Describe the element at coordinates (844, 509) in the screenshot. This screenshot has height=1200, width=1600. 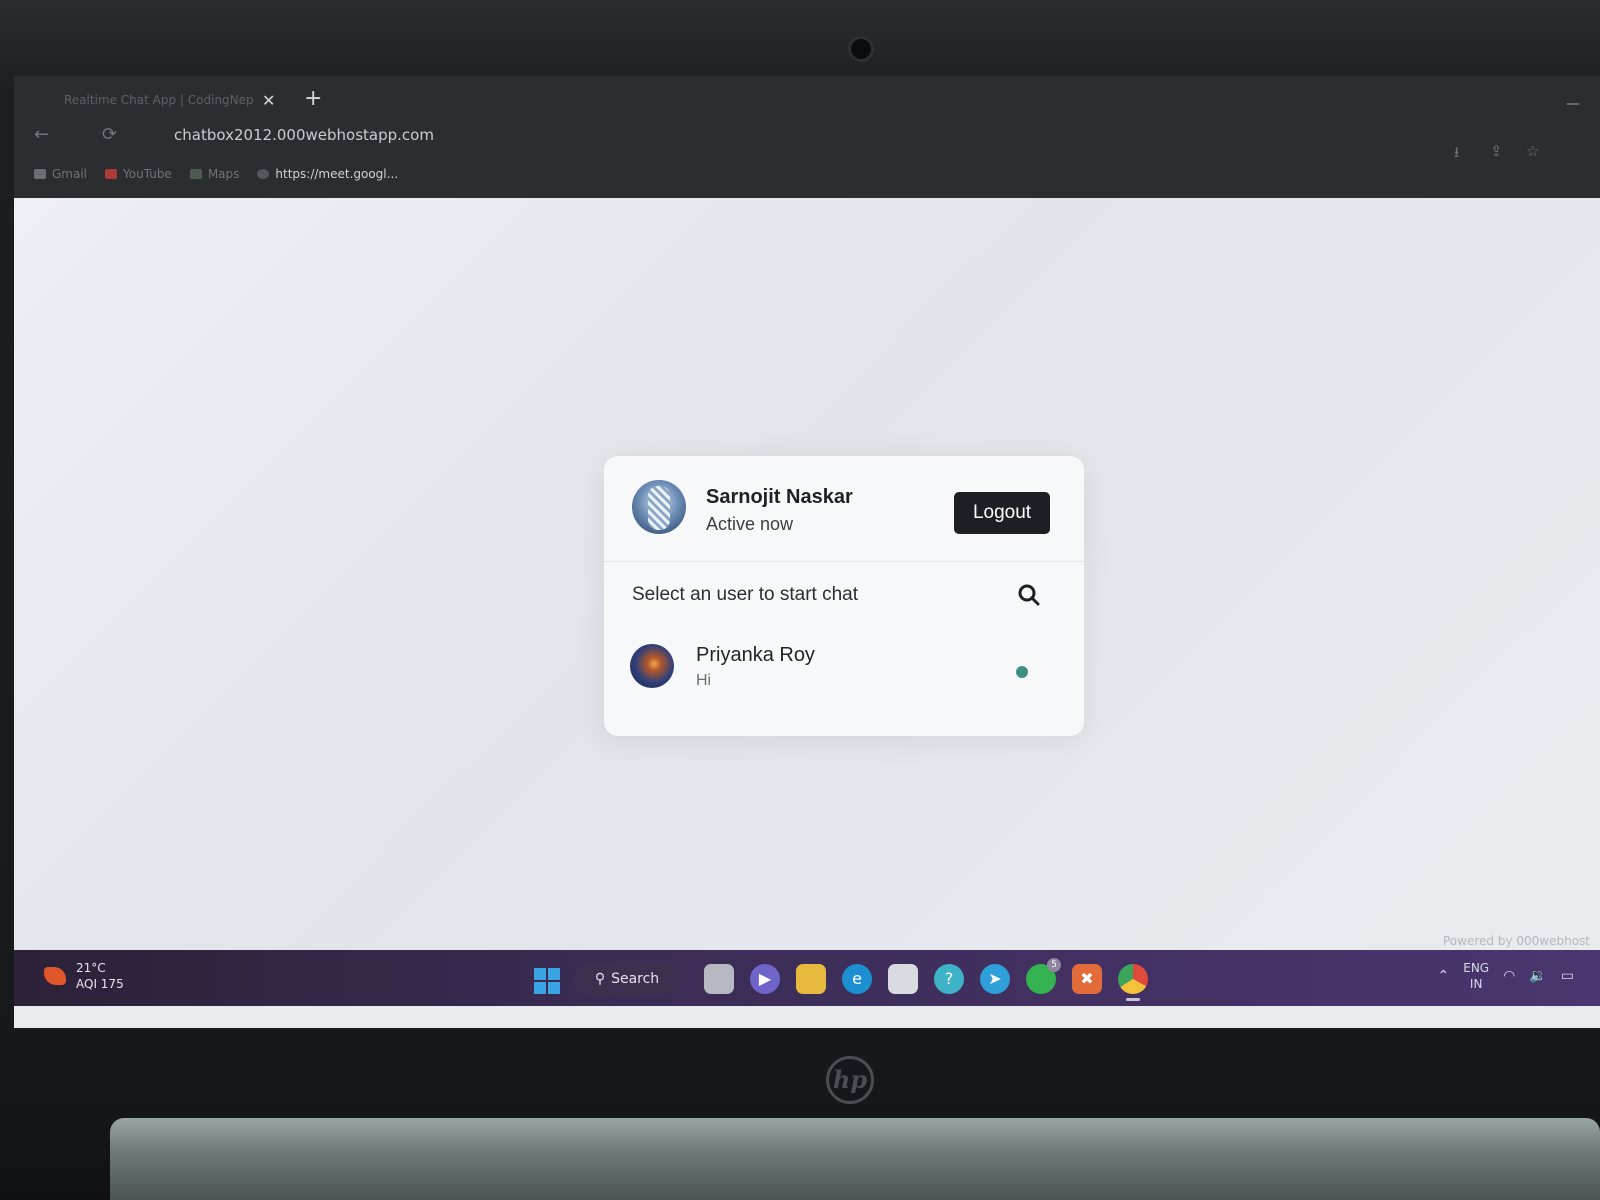
I see `card-header: Sarnojit Naskar Active now Logout` at that location.